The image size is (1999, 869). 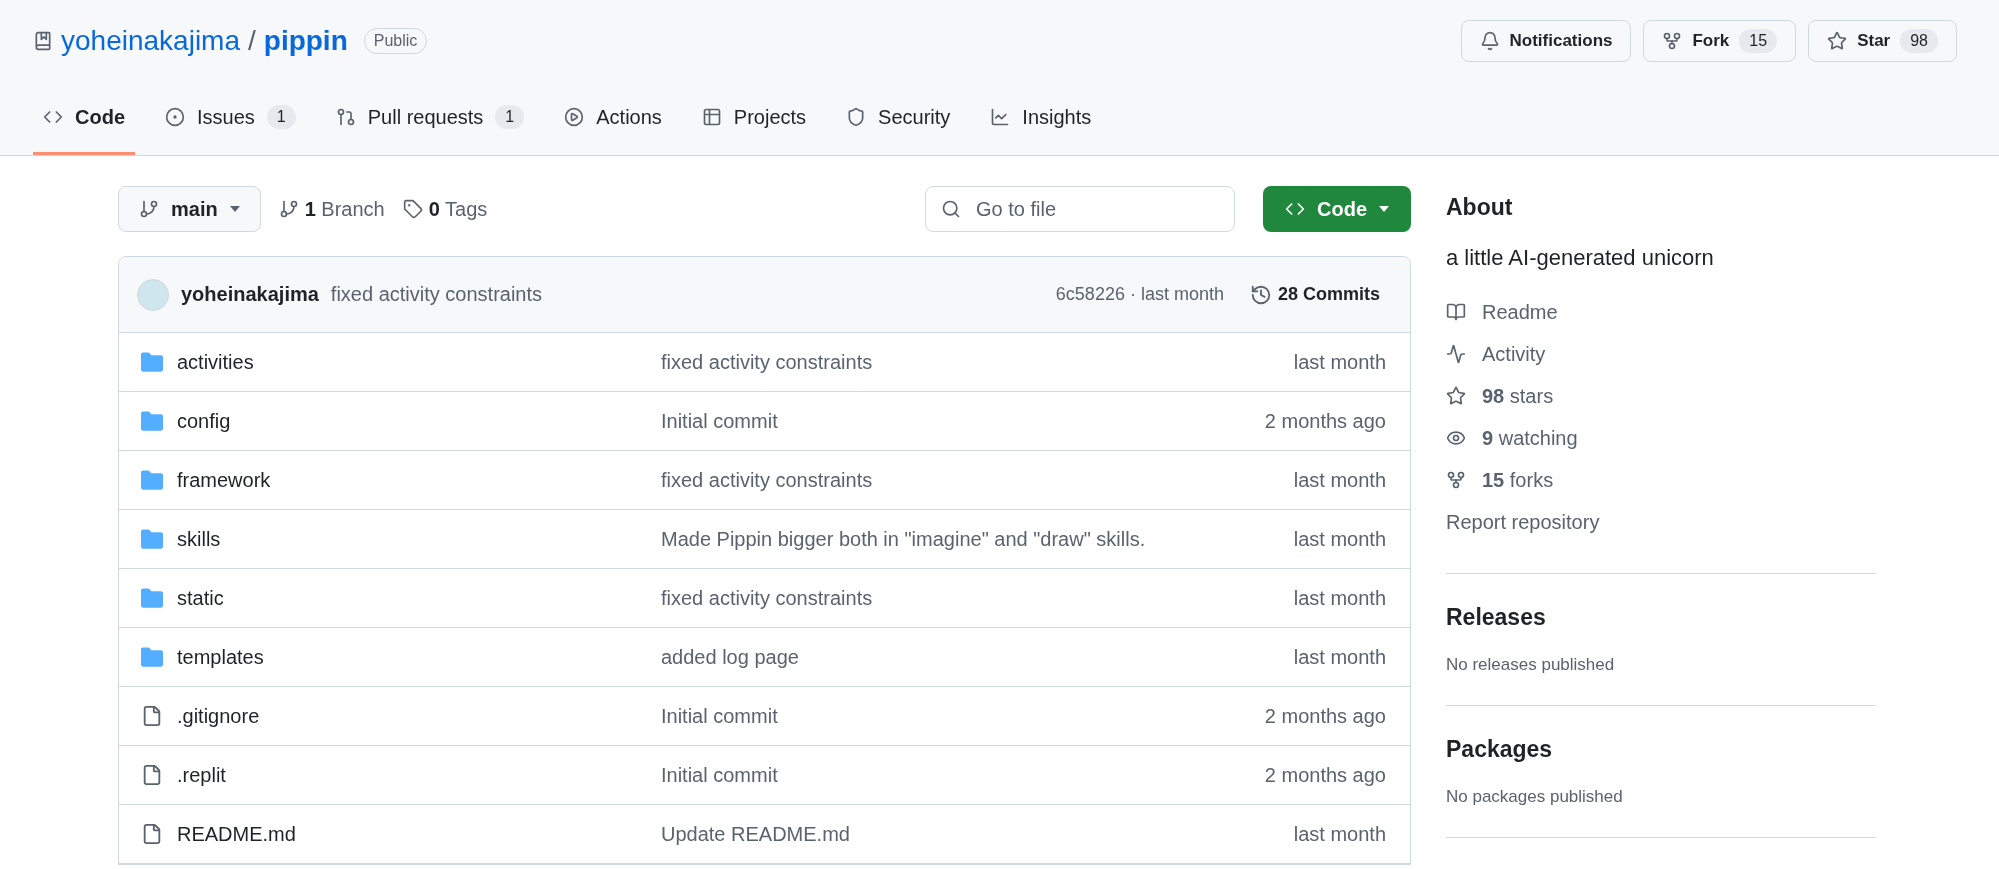 I want to click on repo-icon, so click(x=43, y=41).